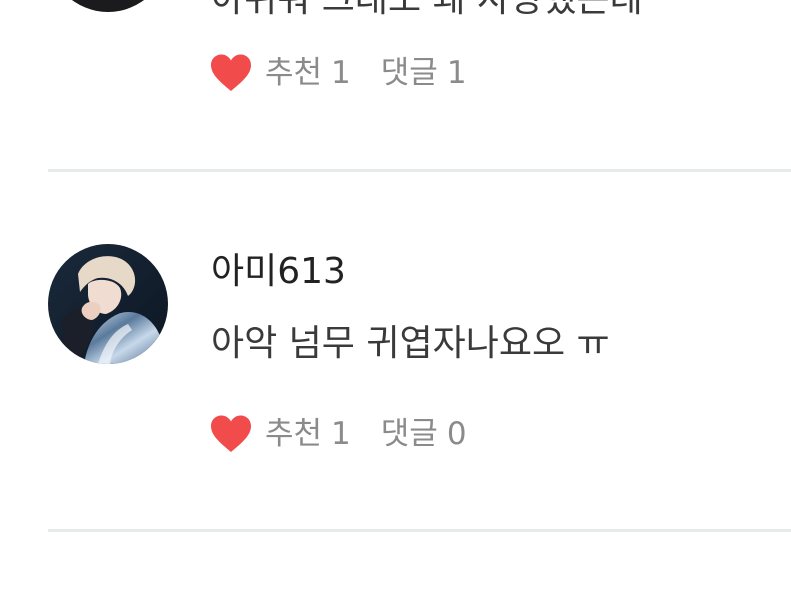 The height and width of the screenshot is (593, 791). What do you see at coordinates (427, 9) in the screenshot?
I see `comment-text: 아쉬워 그래도 왜 사랑했는데` at bounding box center [427, 9].